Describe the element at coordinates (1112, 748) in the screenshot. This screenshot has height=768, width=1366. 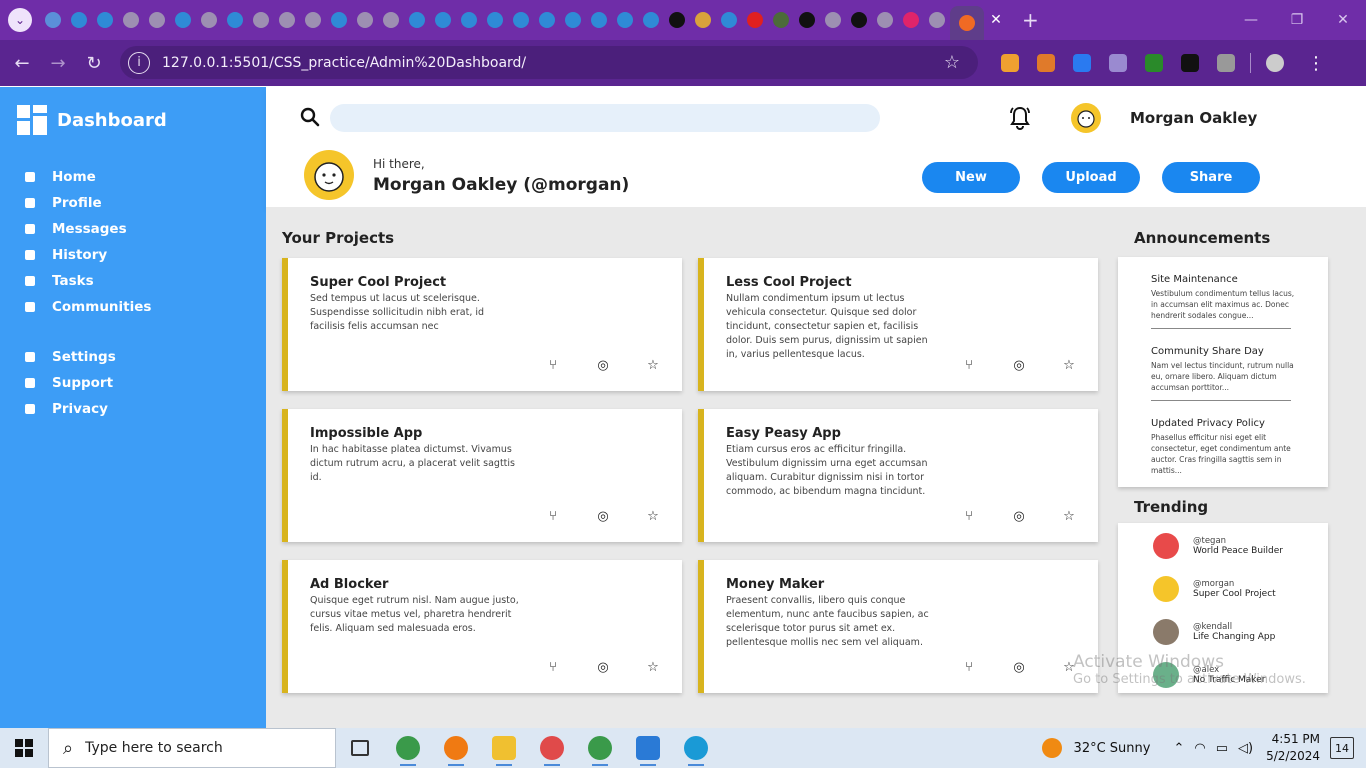
I see `weather-text: 32°C Sunny` at that location.